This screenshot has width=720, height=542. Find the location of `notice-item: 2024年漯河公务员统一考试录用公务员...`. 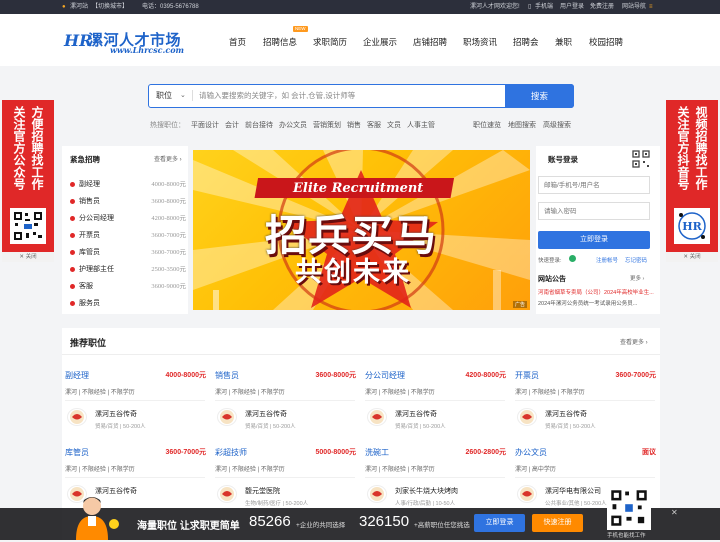

notice-item: 2024年漯河公务员统一考试录用公务员... is located at coordinates (598, 303).